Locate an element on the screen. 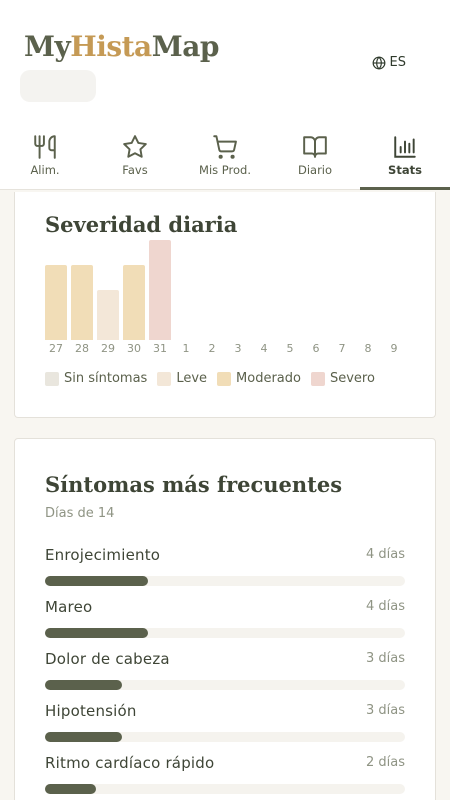 The height and width of the screenshot is (800, 450). symptom-days: 2 días is located at coordinates (385, 762).